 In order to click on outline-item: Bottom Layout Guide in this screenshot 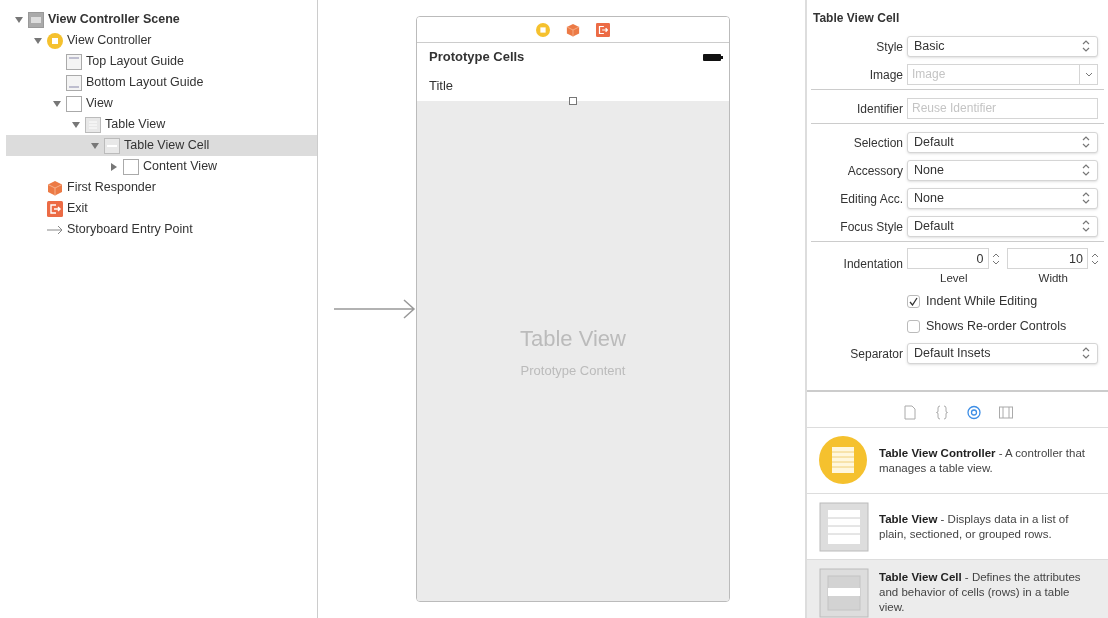, I will do `click(161, 82)`.